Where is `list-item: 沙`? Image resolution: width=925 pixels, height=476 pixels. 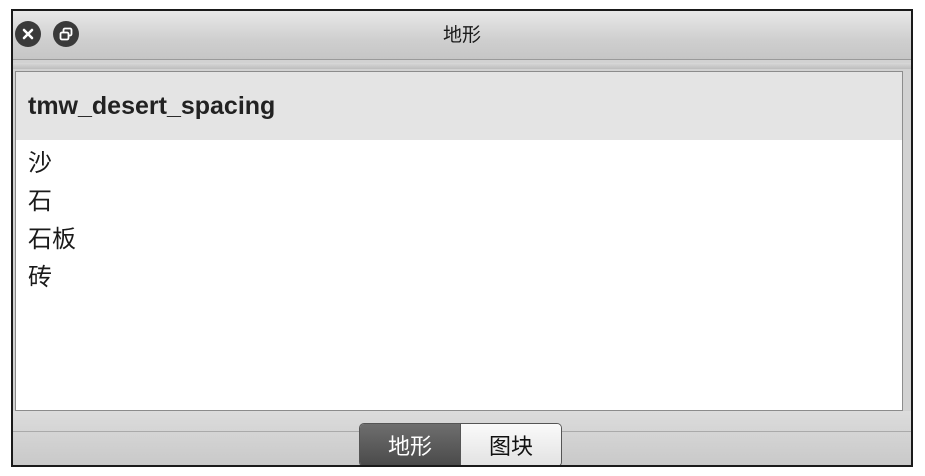
list-item: 沙 is located at coordinates (465, 163).